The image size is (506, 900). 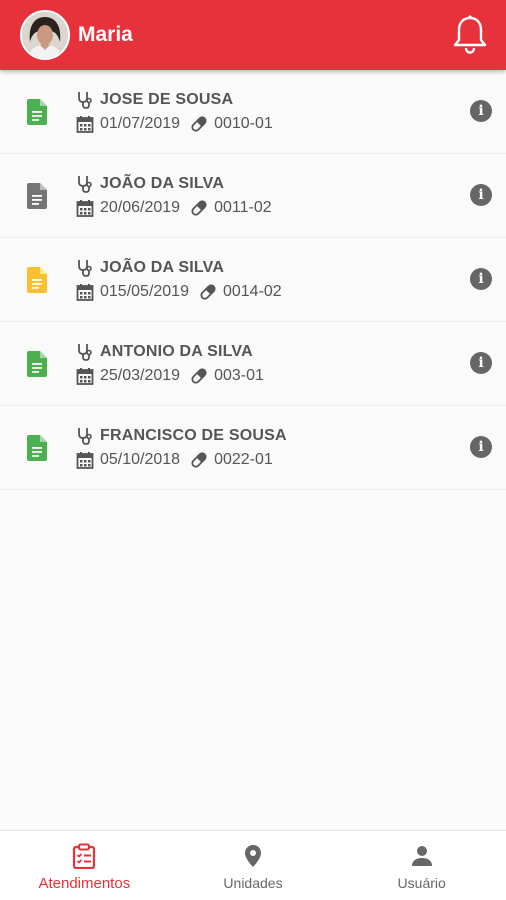 What do you see at coordinates (84, 856) in the screenshot?
I see `clipboard-icon` at bounding box center [84, 856].